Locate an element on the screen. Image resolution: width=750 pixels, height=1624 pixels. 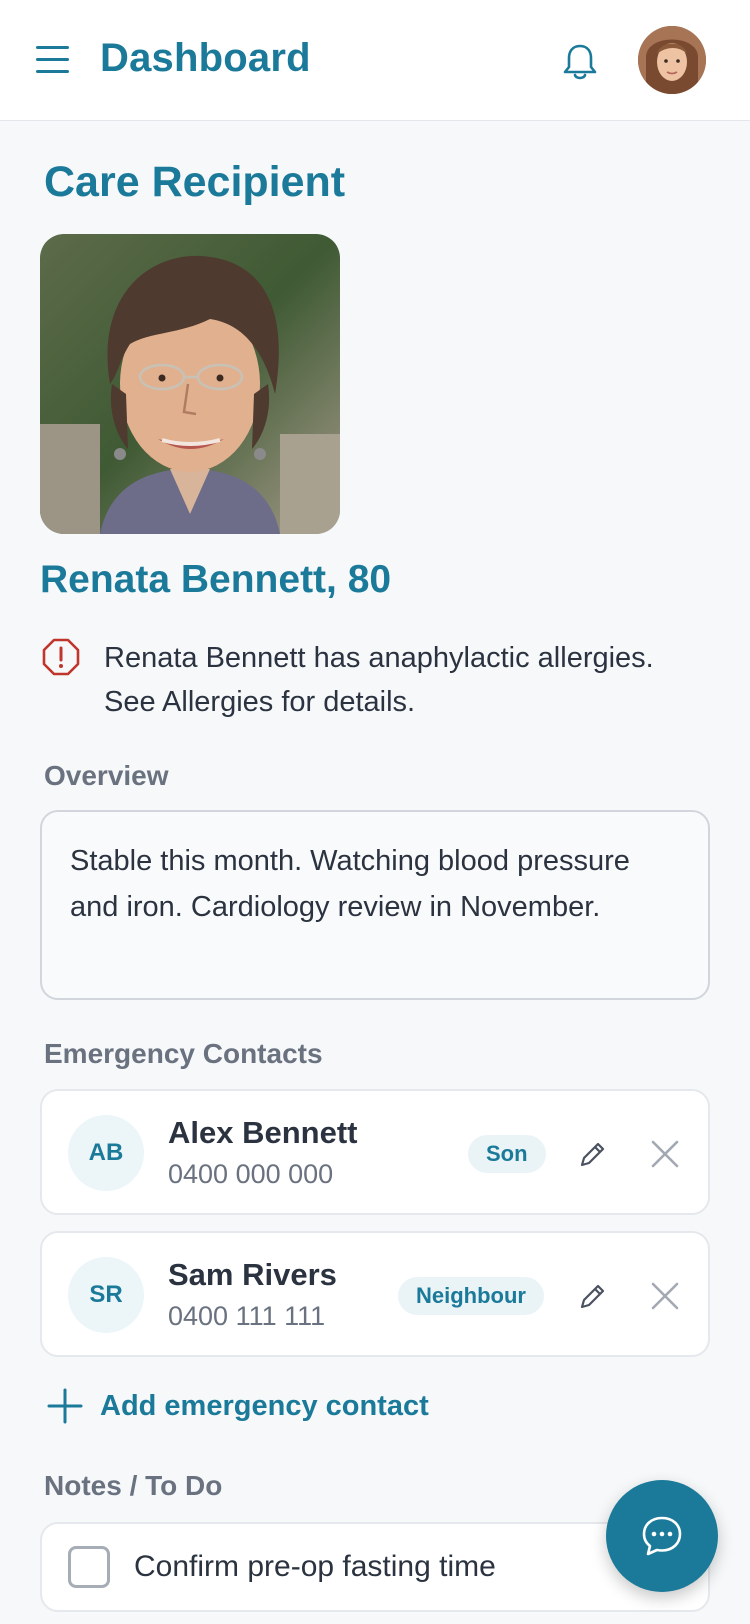
notes-label: Notes / To Do is located at coordinates (133, 1485).